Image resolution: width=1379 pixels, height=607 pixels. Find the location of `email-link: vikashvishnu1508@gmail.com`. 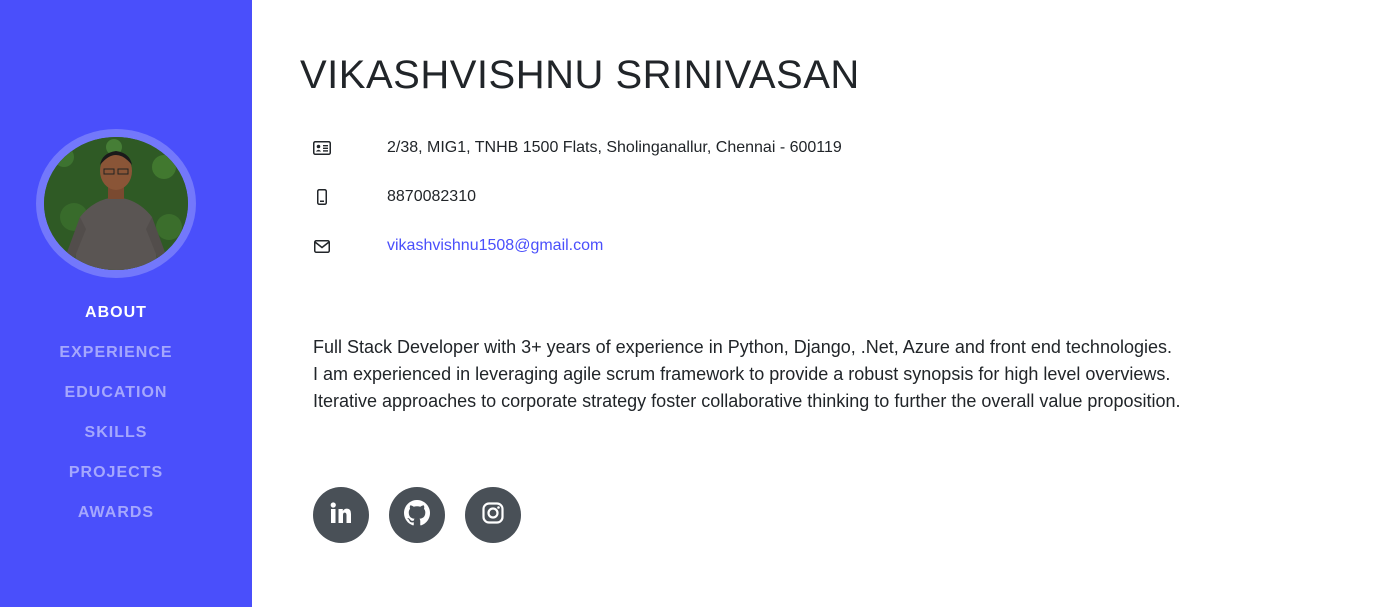

email-link: vikashvishnu1508@gmail.com is located at coordinates (495, 246).